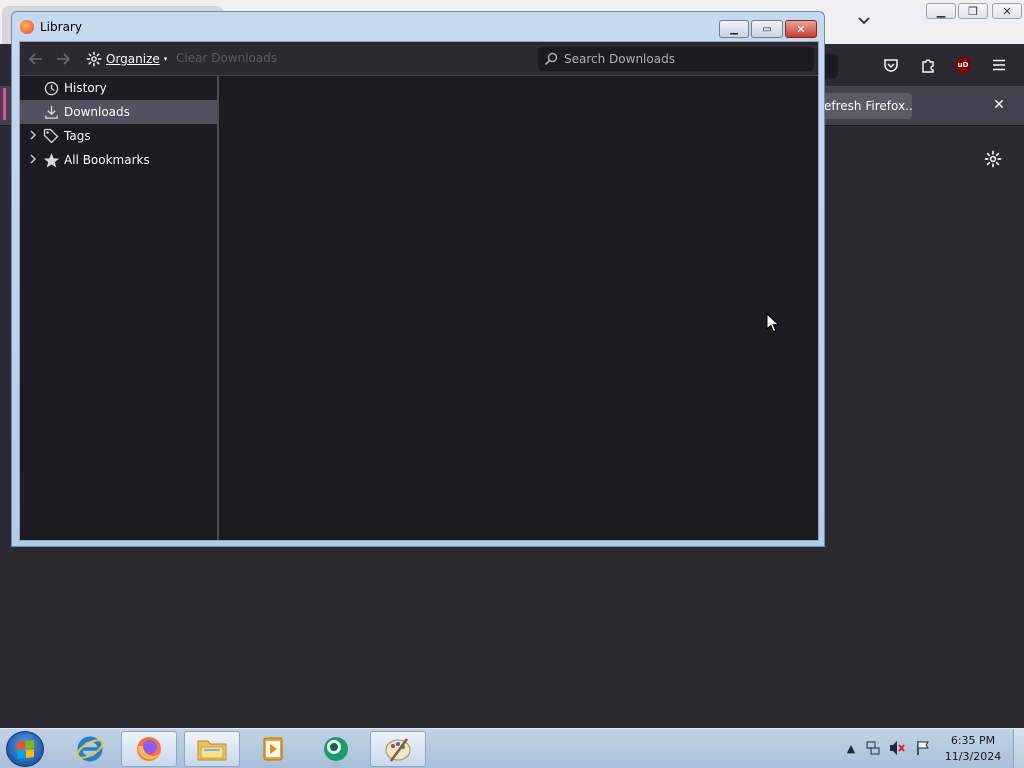 Image resolution: width=1024 pixels, height=768 pixels. Describe the element at coordinates (107, 160) in the screenshot. I see `sidebar-item-label: All Bookmarks` at that location.